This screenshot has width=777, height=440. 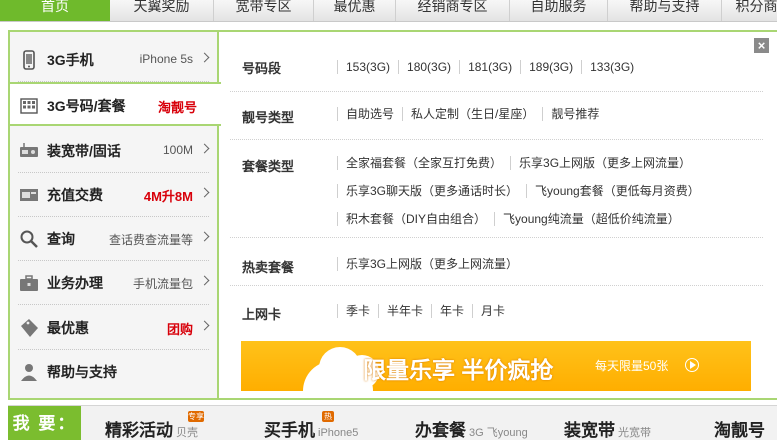 I want to click on sale-tag-icon, so click(x=29, y=328).